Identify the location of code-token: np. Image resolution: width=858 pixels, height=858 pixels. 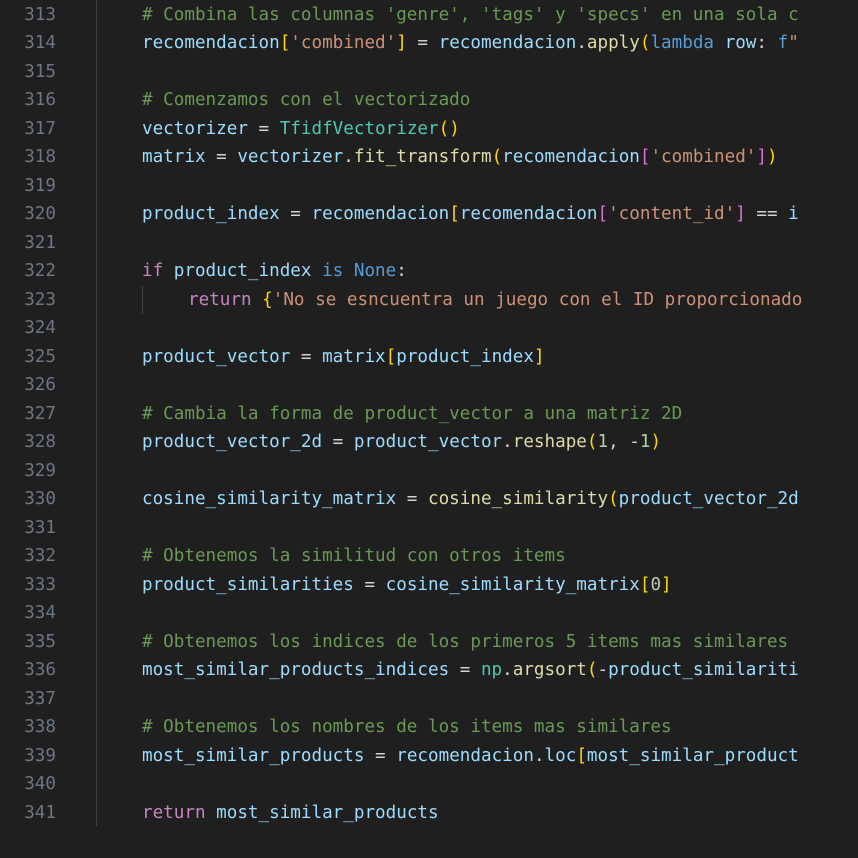
(491, 670).